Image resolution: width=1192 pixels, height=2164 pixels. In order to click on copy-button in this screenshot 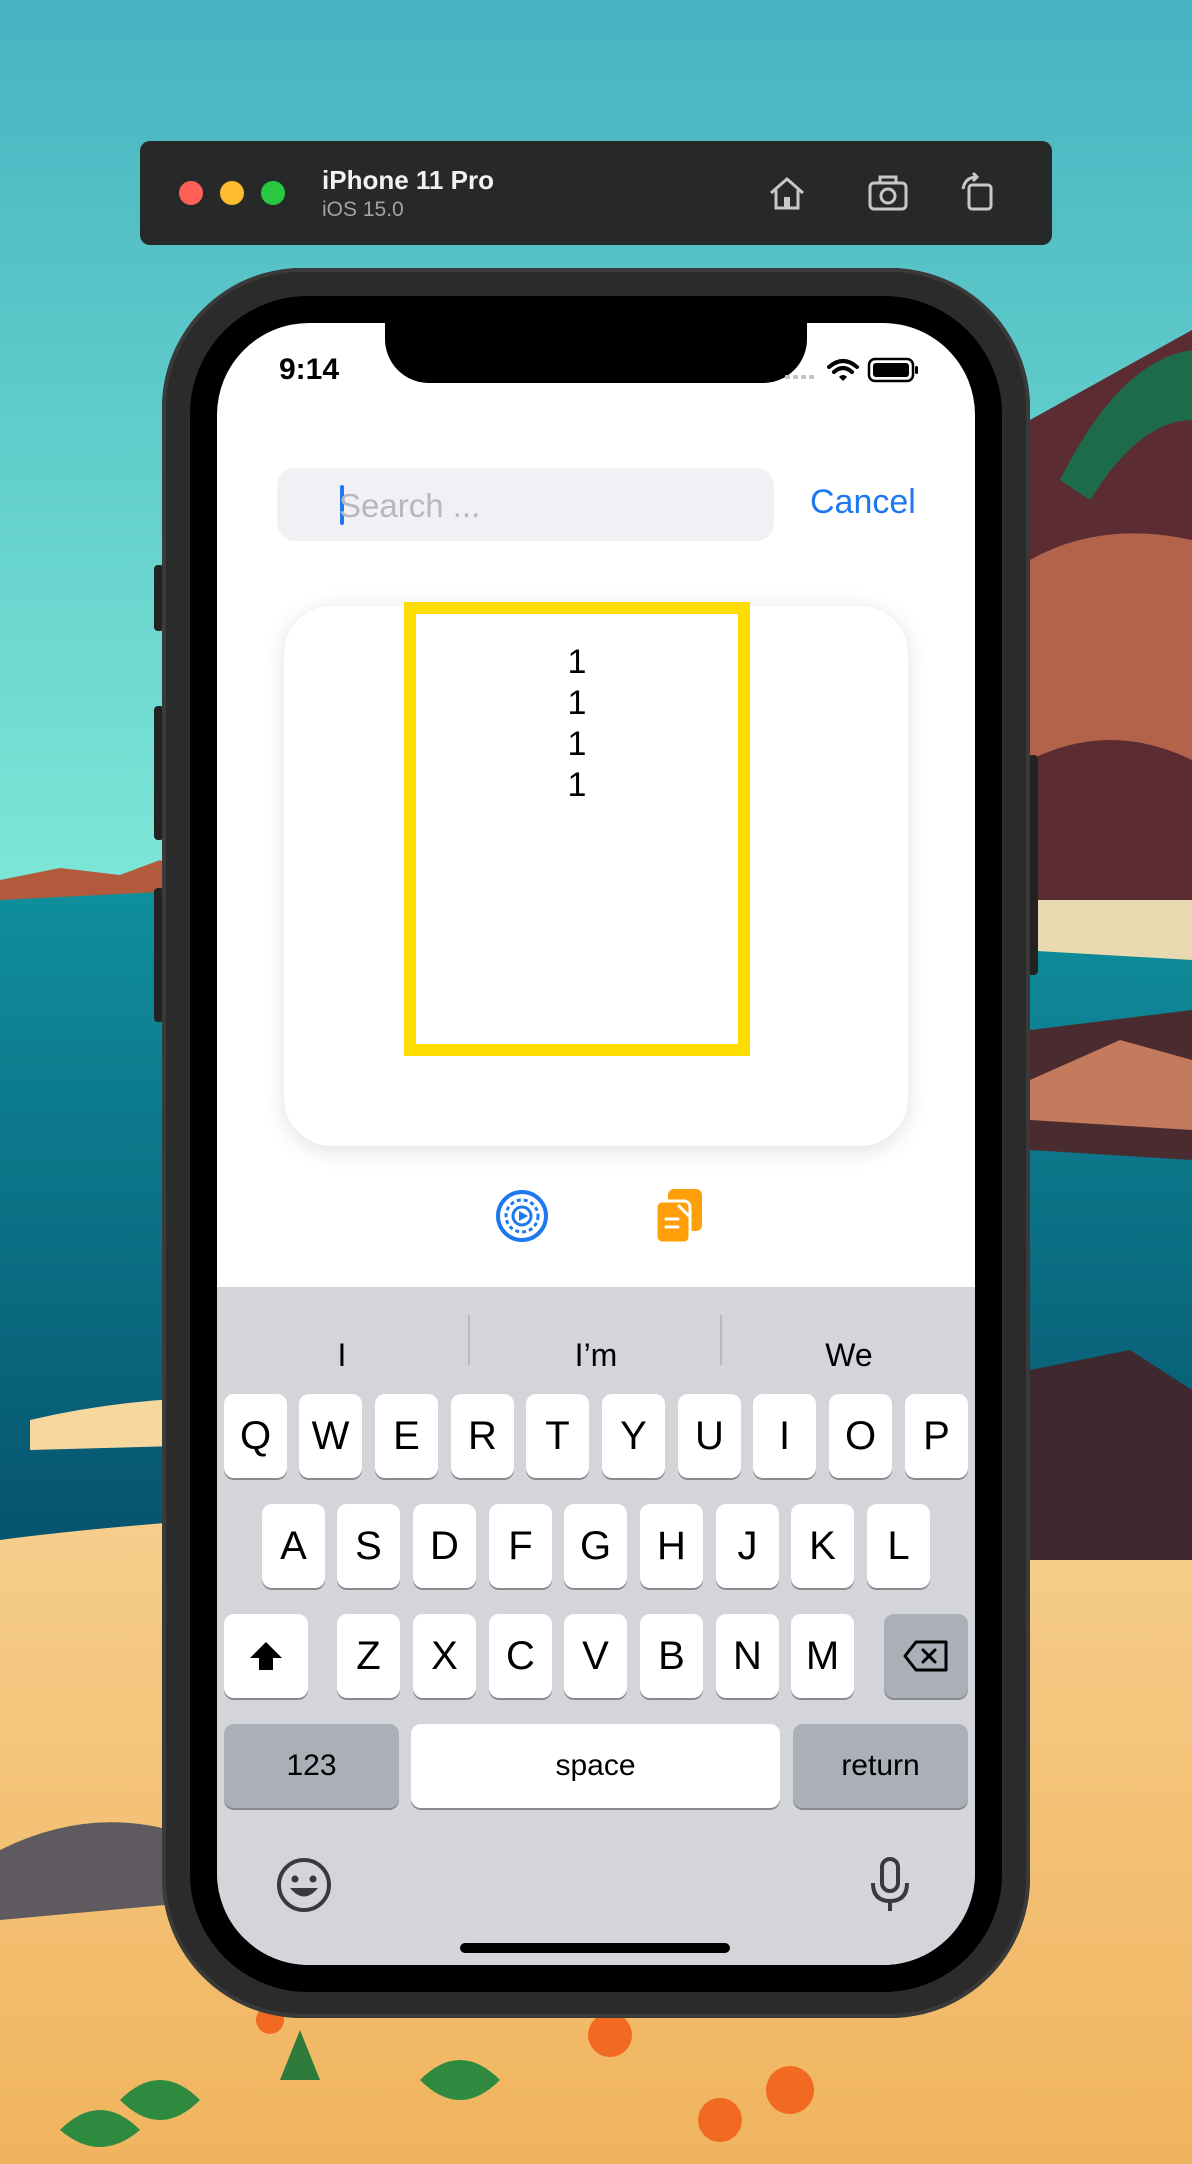, I will do `click(679, 1216)`.